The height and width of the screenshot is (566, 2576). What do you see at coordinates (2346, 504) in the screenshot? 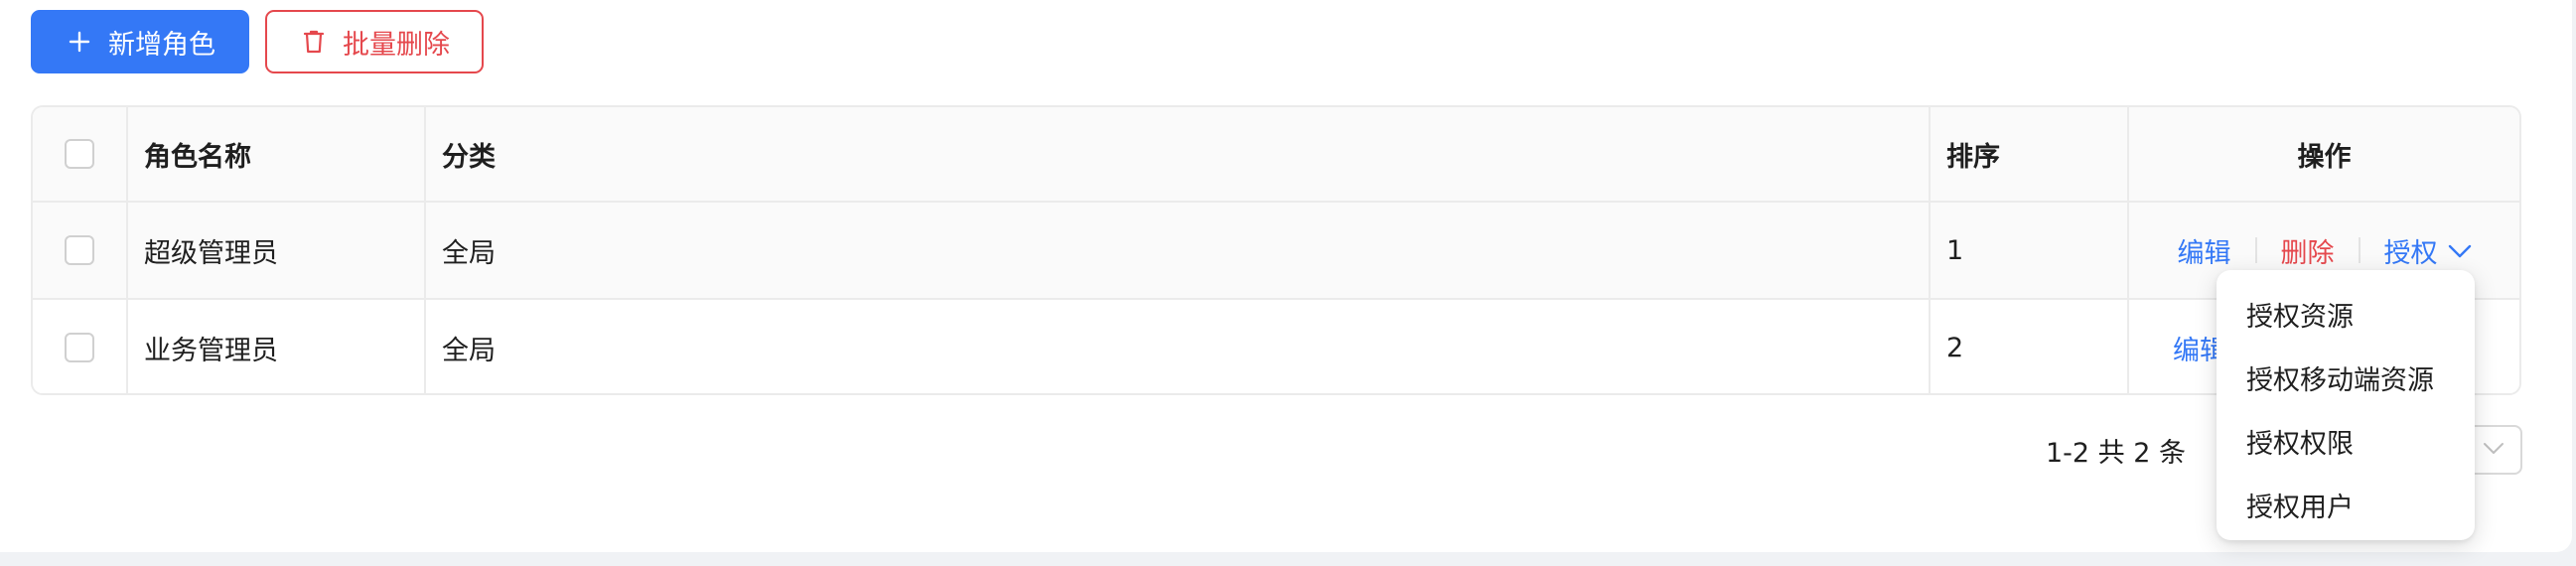
I see `menu-item-authorize-users: 授权用户` at bounding box center [2346, 504].